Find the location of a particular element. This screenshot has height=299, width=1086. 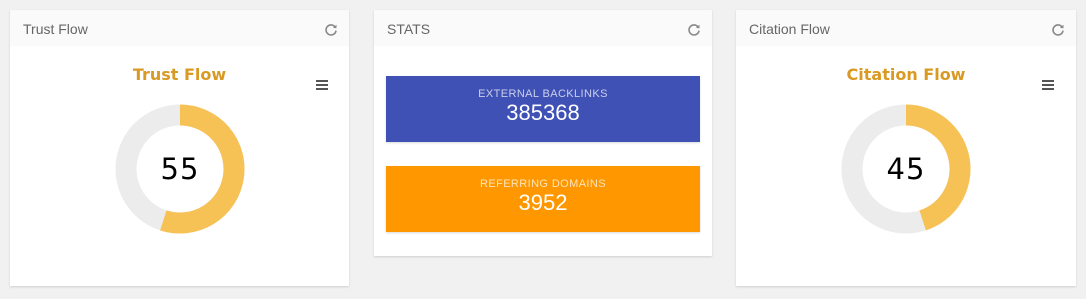

card-header: Trust Flow is located at coordinates (179, 28).